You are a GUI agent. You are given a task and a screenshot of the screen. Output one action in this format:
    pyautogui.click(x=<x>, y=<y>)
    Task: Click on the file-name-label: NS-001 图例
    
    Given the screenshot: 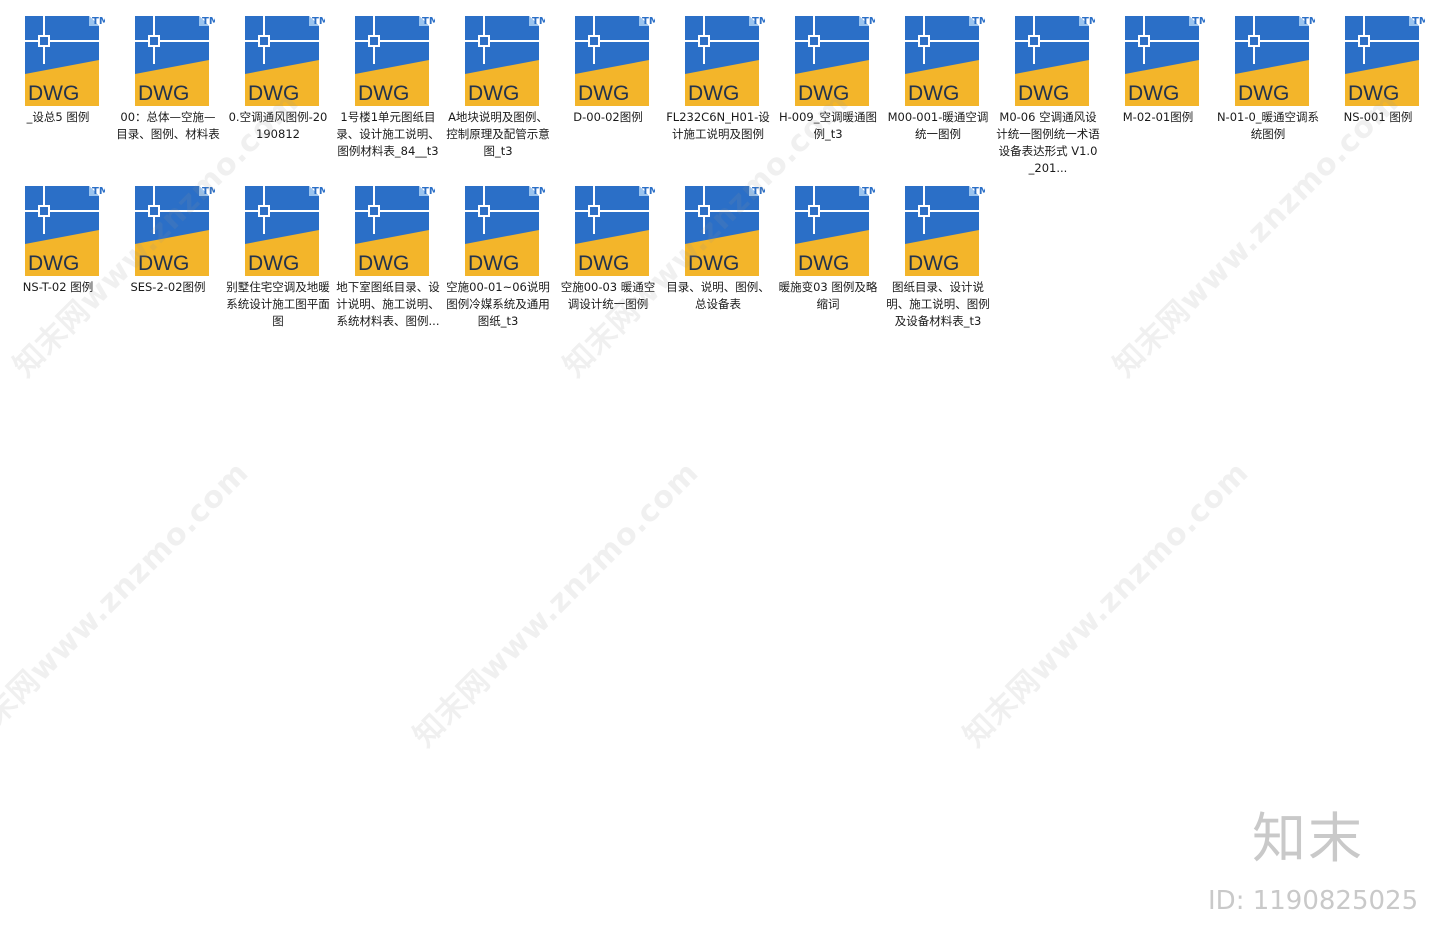 What is the action you would take?
    pyautogui.click(x=1378, y=117)
    